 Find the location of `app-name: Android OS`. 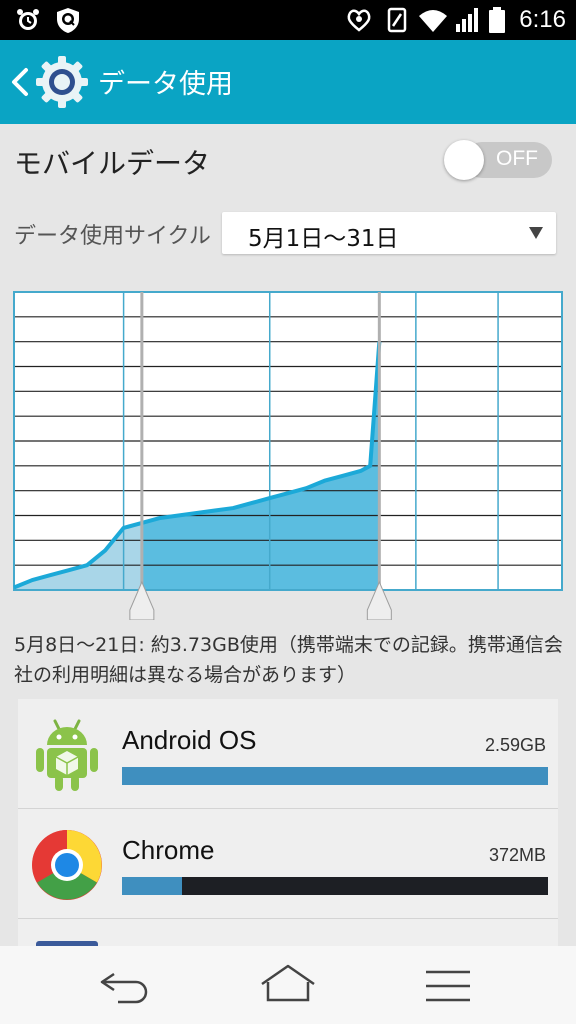

app-name: Android OS is located at coordinates (189, 740).